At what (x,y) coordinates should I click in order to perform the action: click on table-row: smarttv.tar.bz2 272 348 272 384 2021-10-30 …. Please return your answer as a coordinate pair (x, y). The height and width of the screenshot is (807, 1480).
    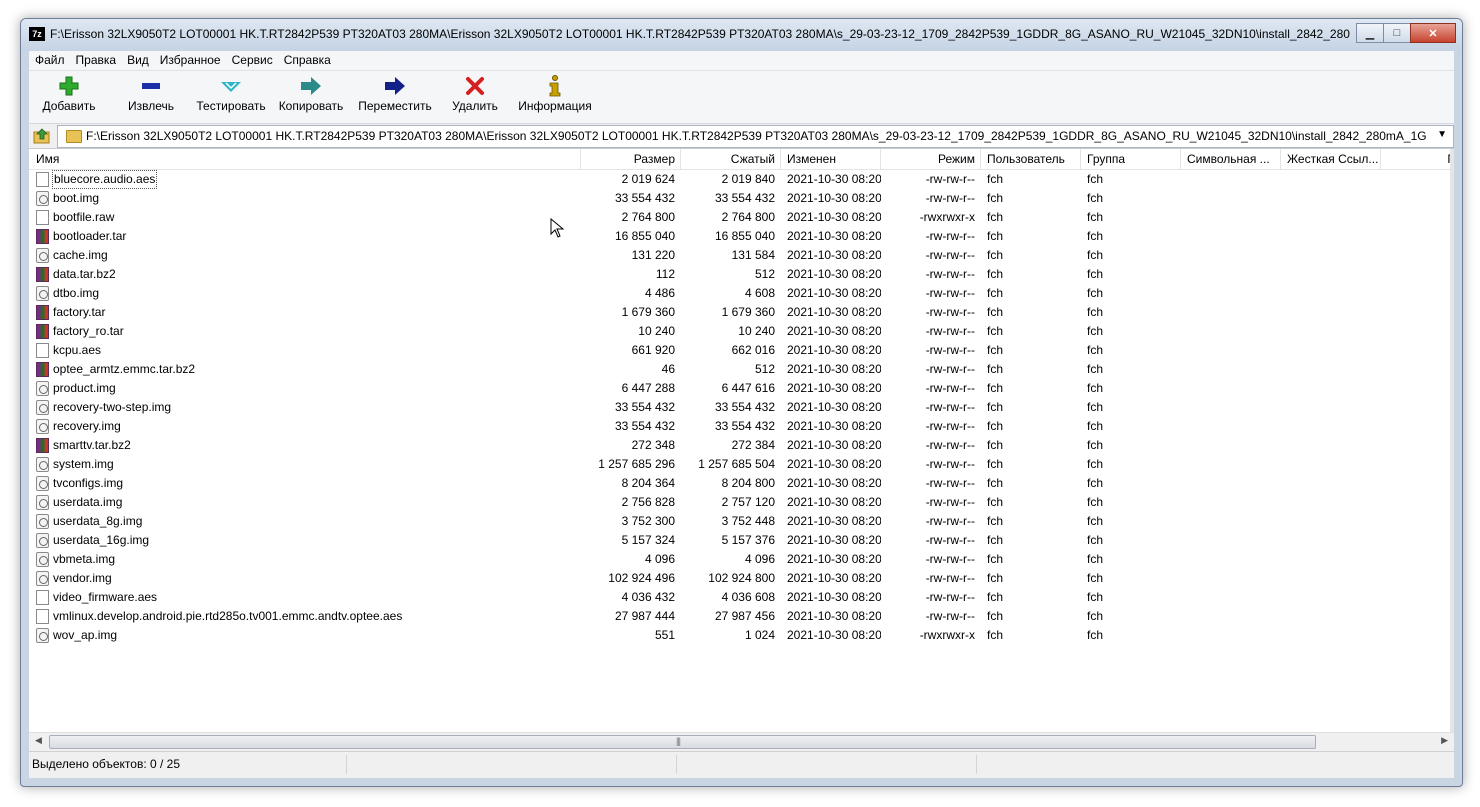
    Looking at the image, I should click on (741, 445).